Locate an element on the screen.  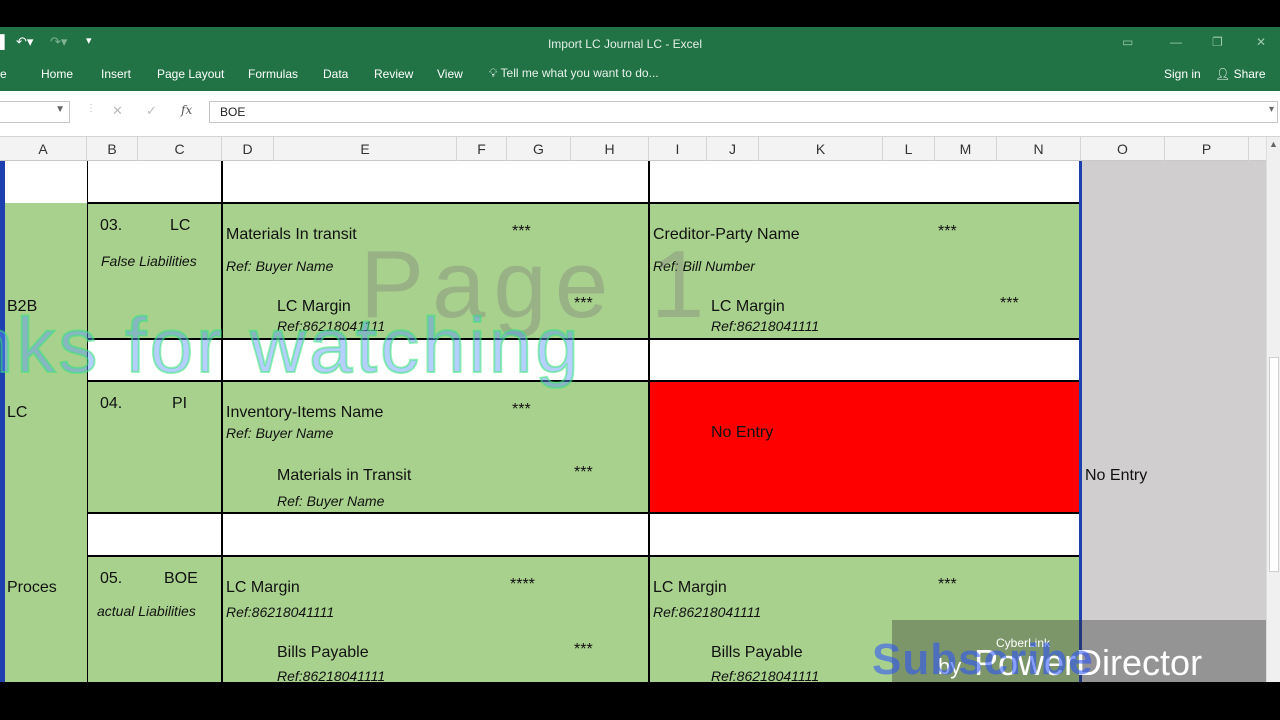
col-header-b: B is located at coordinates (112, 149).